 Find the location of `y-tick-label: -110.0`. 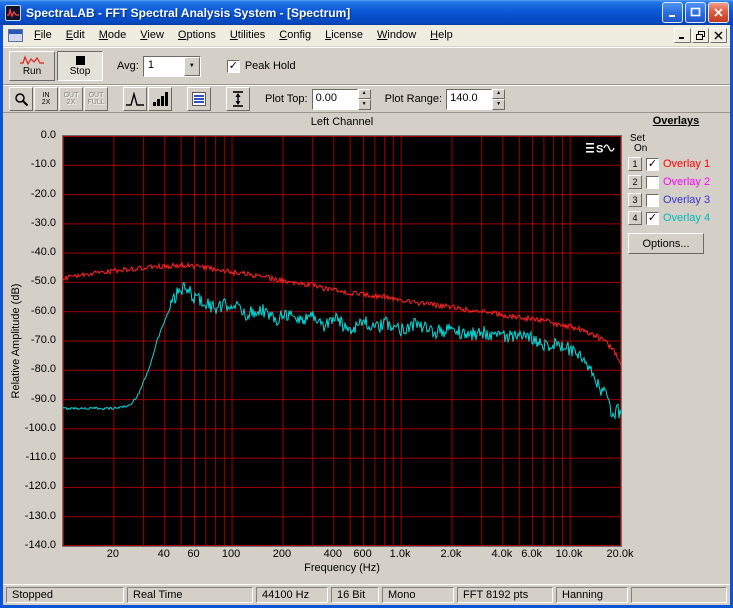

y-tick-label: -110.0 is located at coordinates (40, 457).